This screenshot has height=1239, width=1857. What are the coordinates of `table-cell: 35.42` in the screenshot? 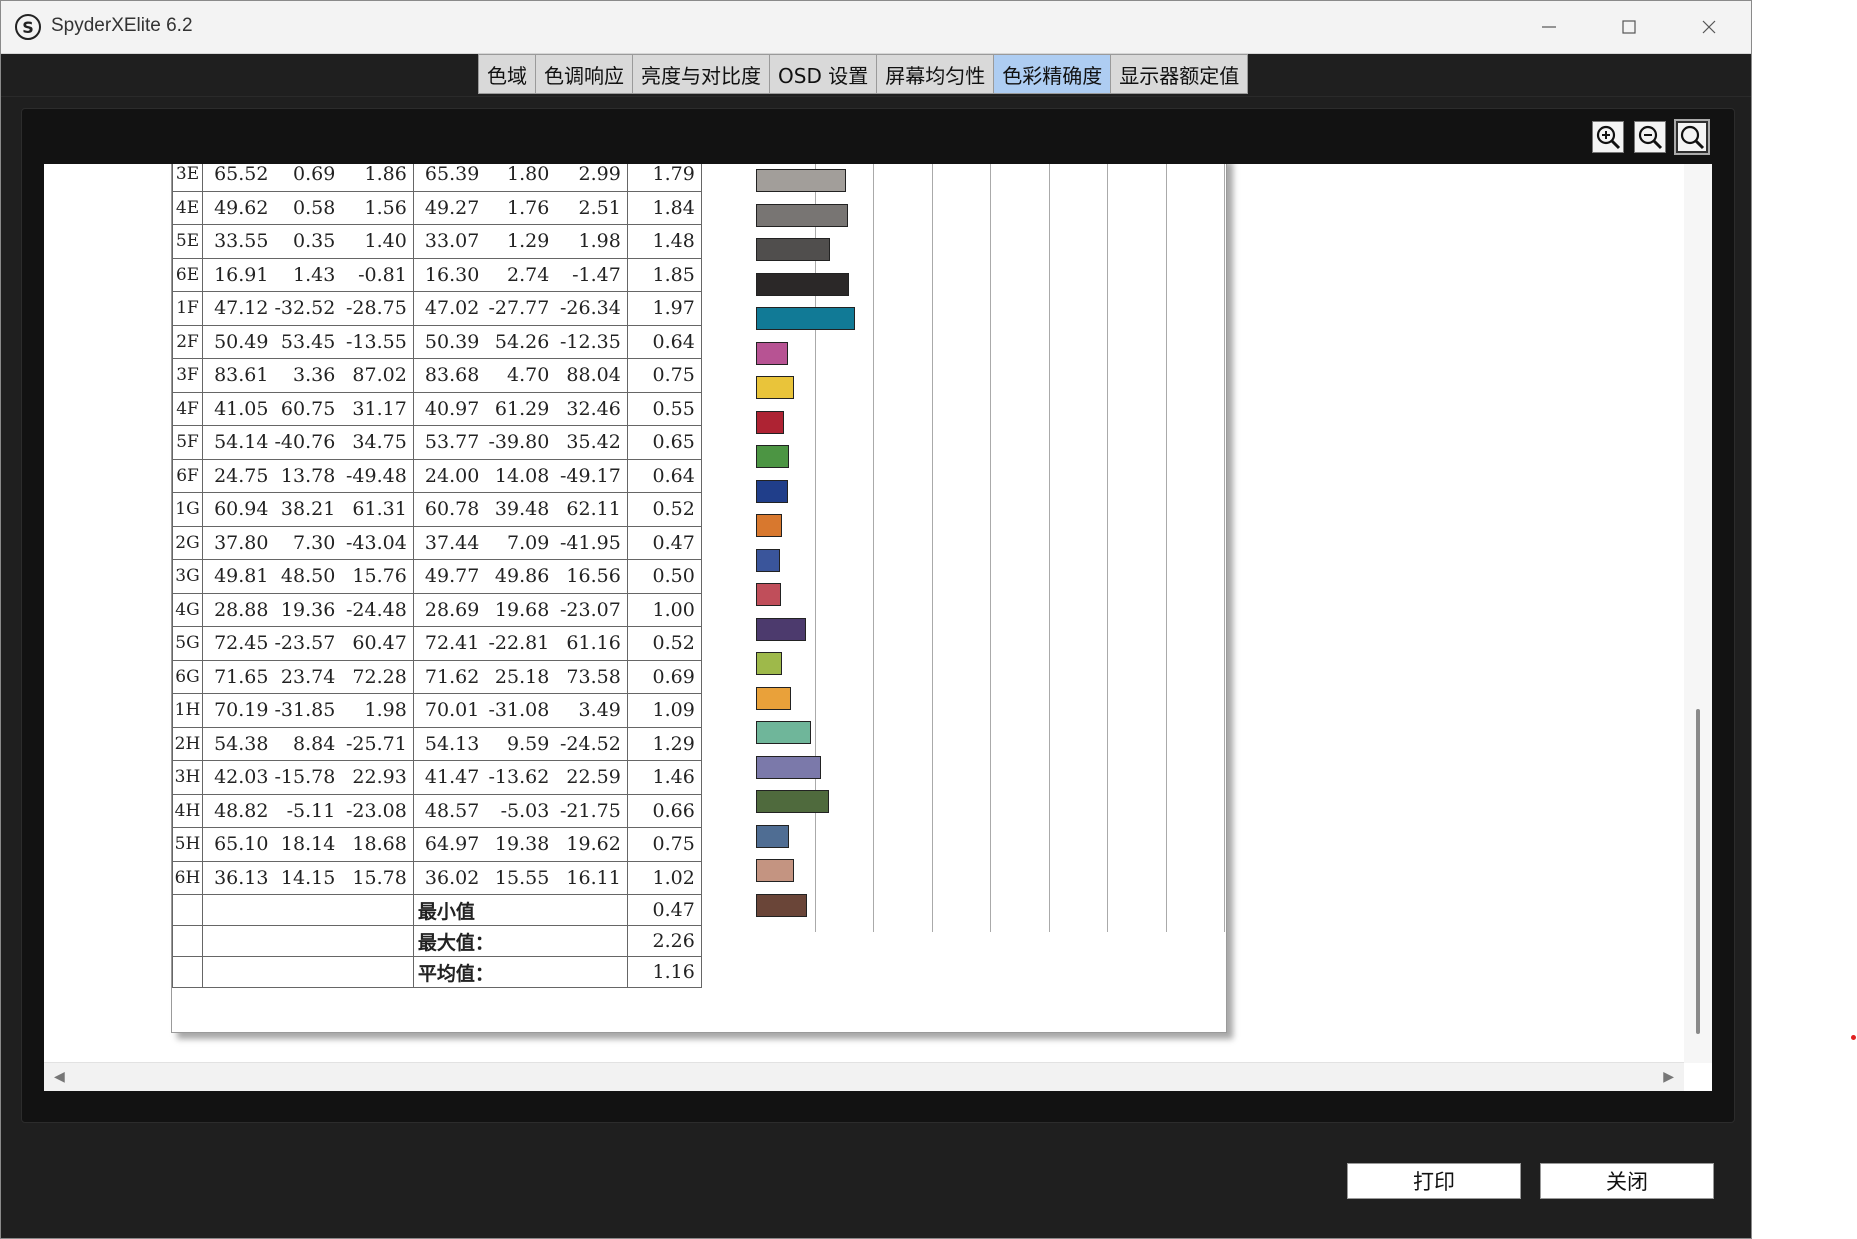 It's located at (591, 442).